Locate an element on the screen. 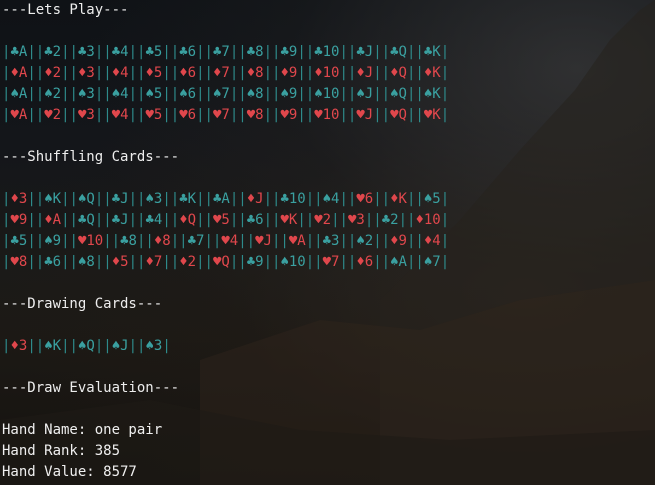 This screenshot has width=655, height=485. card: |♠7| is located at coordinates (432, 262).